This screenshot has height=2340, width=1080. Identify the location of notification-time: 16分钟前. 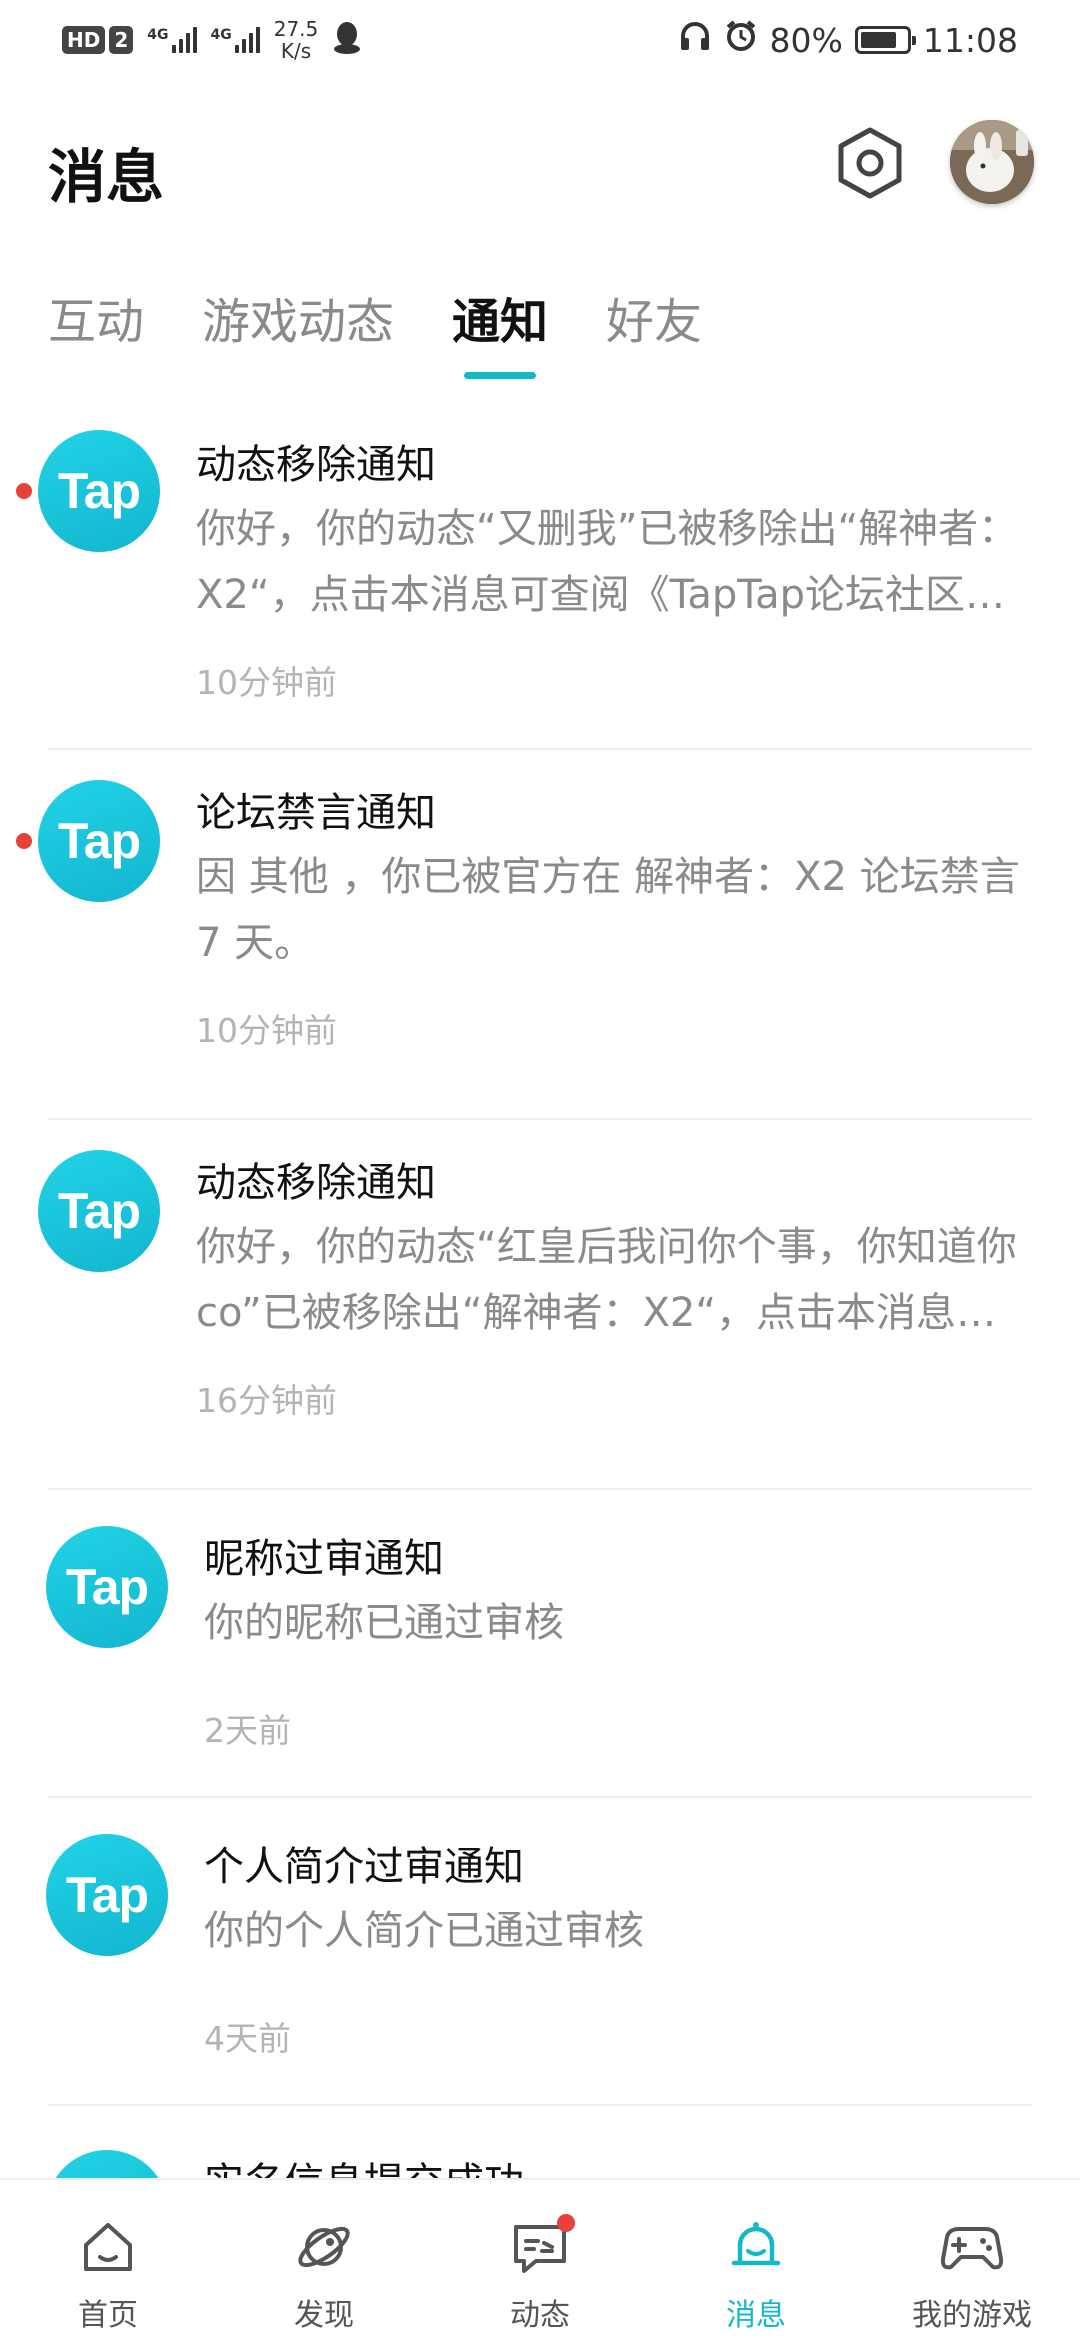
(266, 1400).